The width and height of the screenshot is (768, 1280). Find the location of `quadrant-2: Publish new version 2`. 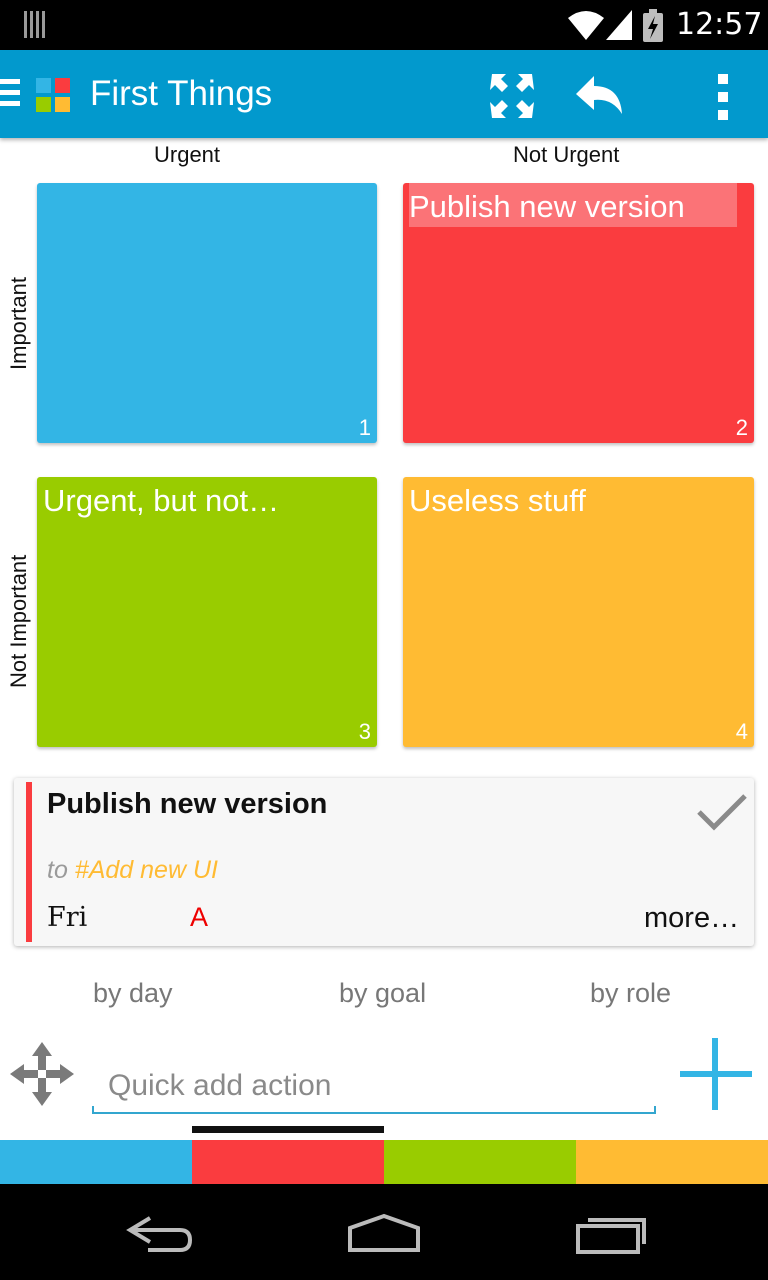

quadrant-2: Publish new version 2 is located at coordinates (578, 313).